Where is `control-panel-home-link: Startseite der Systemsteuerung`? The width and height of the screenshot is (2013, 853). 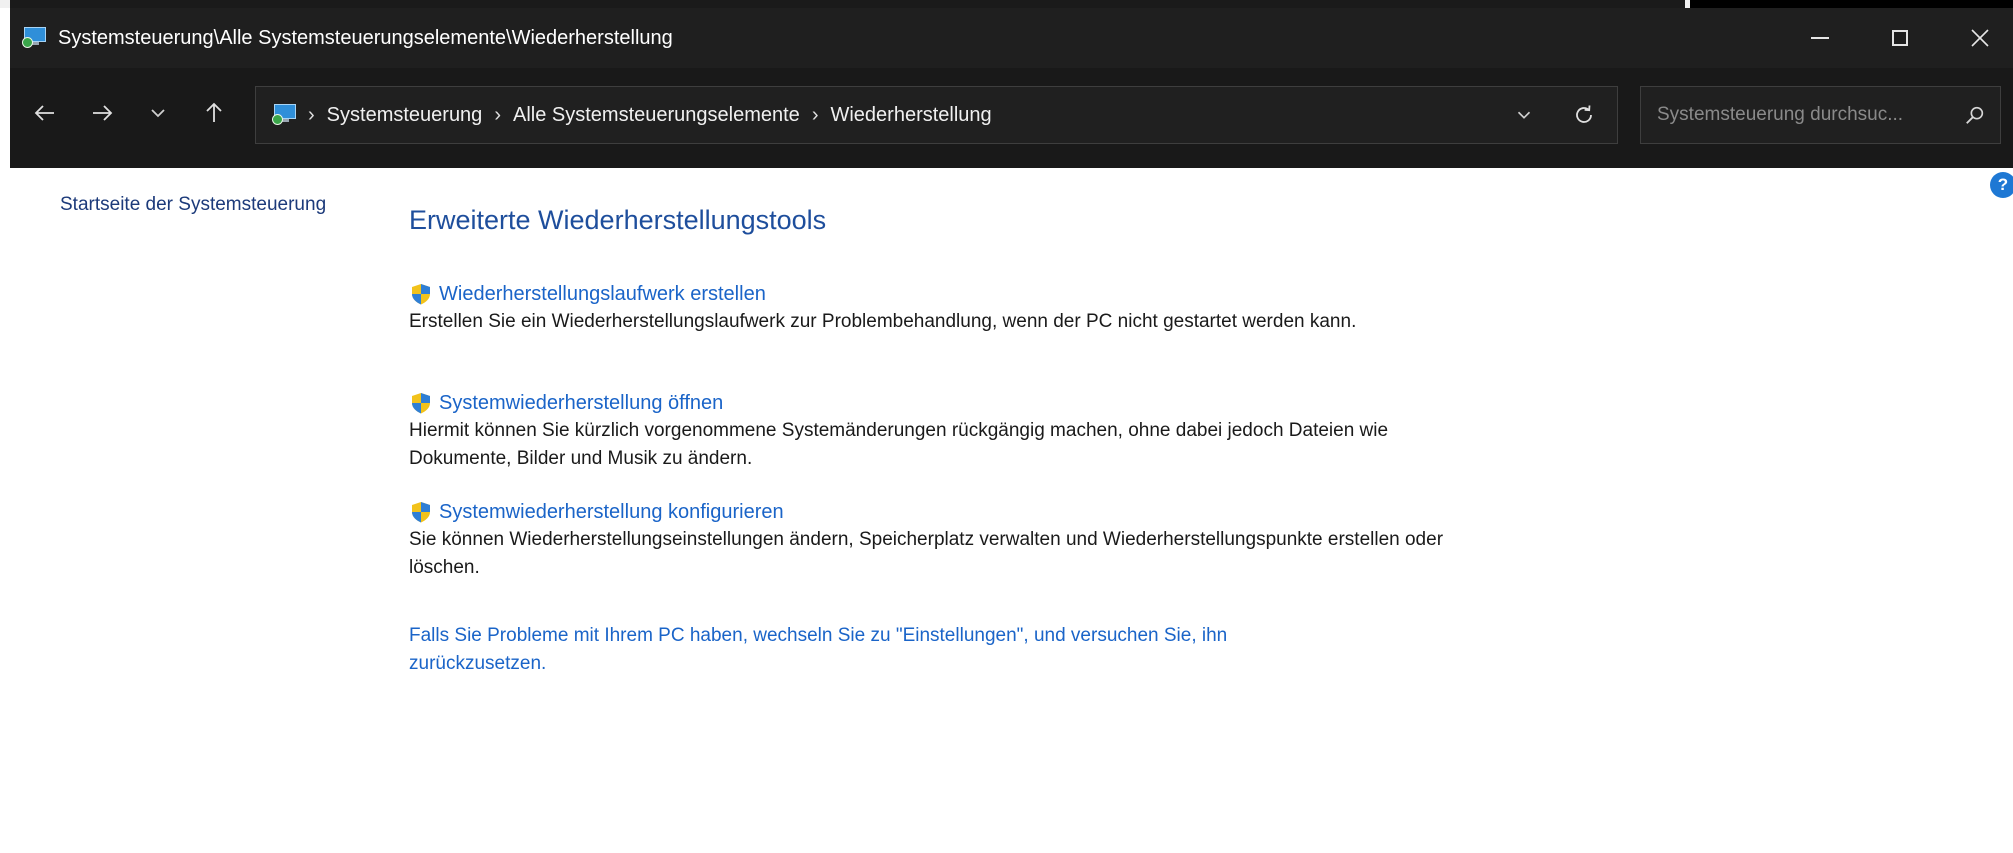 control-panel-home-link: Startseite der Systemsteuerung is located at coordinates (193, 205).